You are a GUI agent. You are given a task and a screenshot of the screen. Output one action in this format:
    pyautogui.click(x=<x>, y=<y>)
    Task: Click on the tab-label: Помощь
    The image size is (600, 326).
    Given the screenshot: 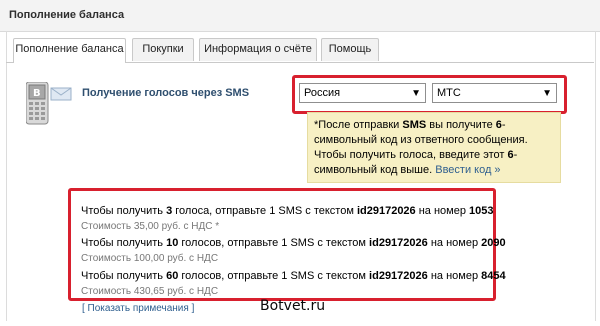 What is the action you would take?
    pyautogui.click(x=350, y=49)
    